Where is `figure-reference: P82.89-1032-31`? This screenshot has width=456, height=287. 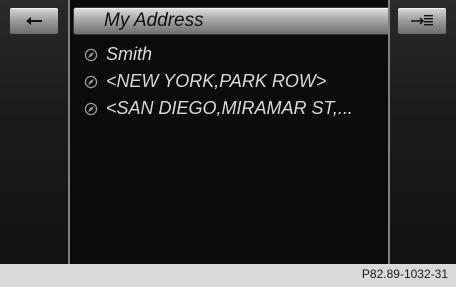 figure-reference: P82.89-1032-31 is located at coordinates (404, 274).